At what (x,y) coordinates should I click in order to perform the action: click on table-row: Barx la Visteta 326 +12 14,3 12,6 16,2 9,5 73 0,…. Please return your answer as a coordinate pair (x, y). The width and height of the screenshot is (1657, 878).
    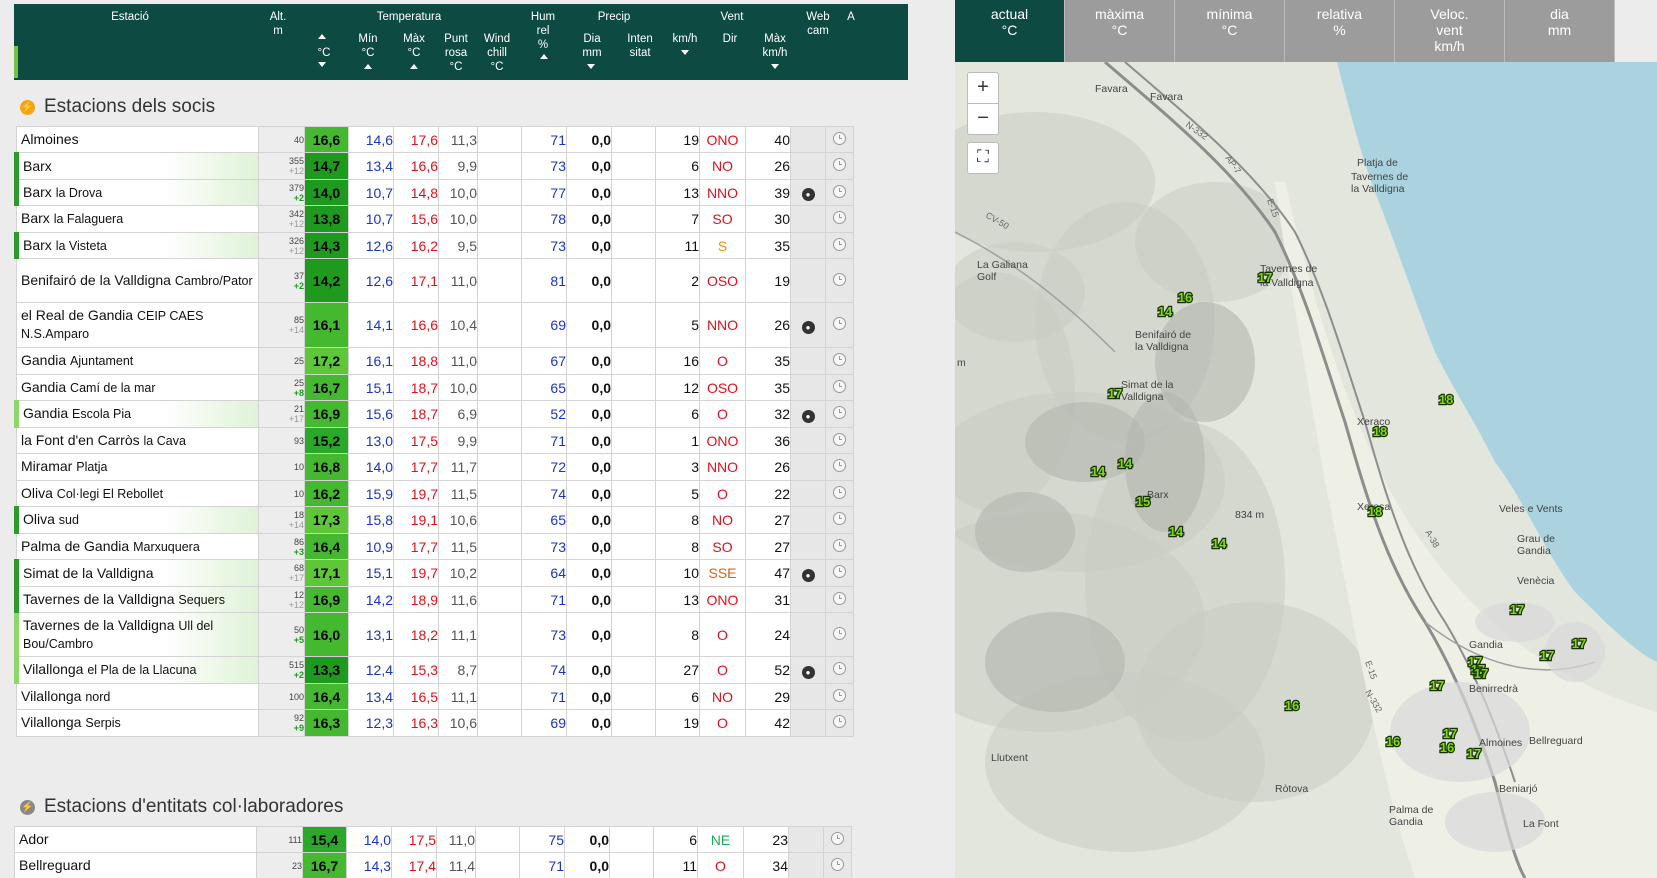
    Looking at the image, I should click on (434, 245).